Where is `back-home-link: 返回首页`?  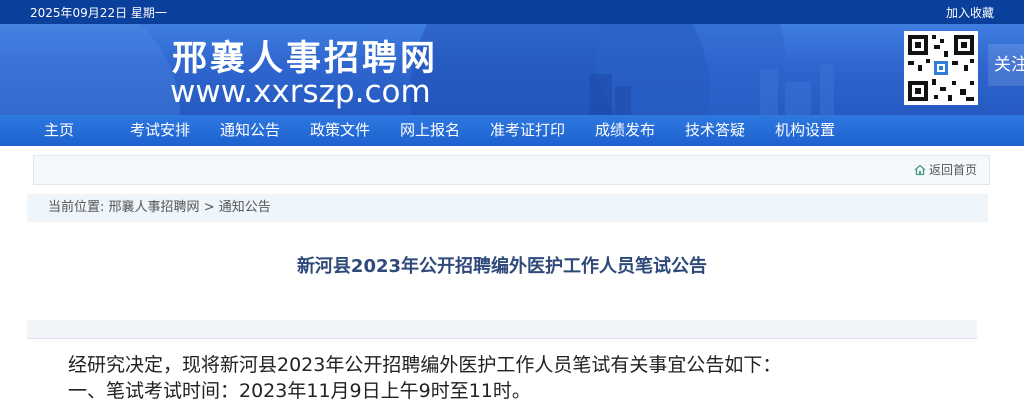 back-home-link: 返回首页 is located at coordinates (945, 170).